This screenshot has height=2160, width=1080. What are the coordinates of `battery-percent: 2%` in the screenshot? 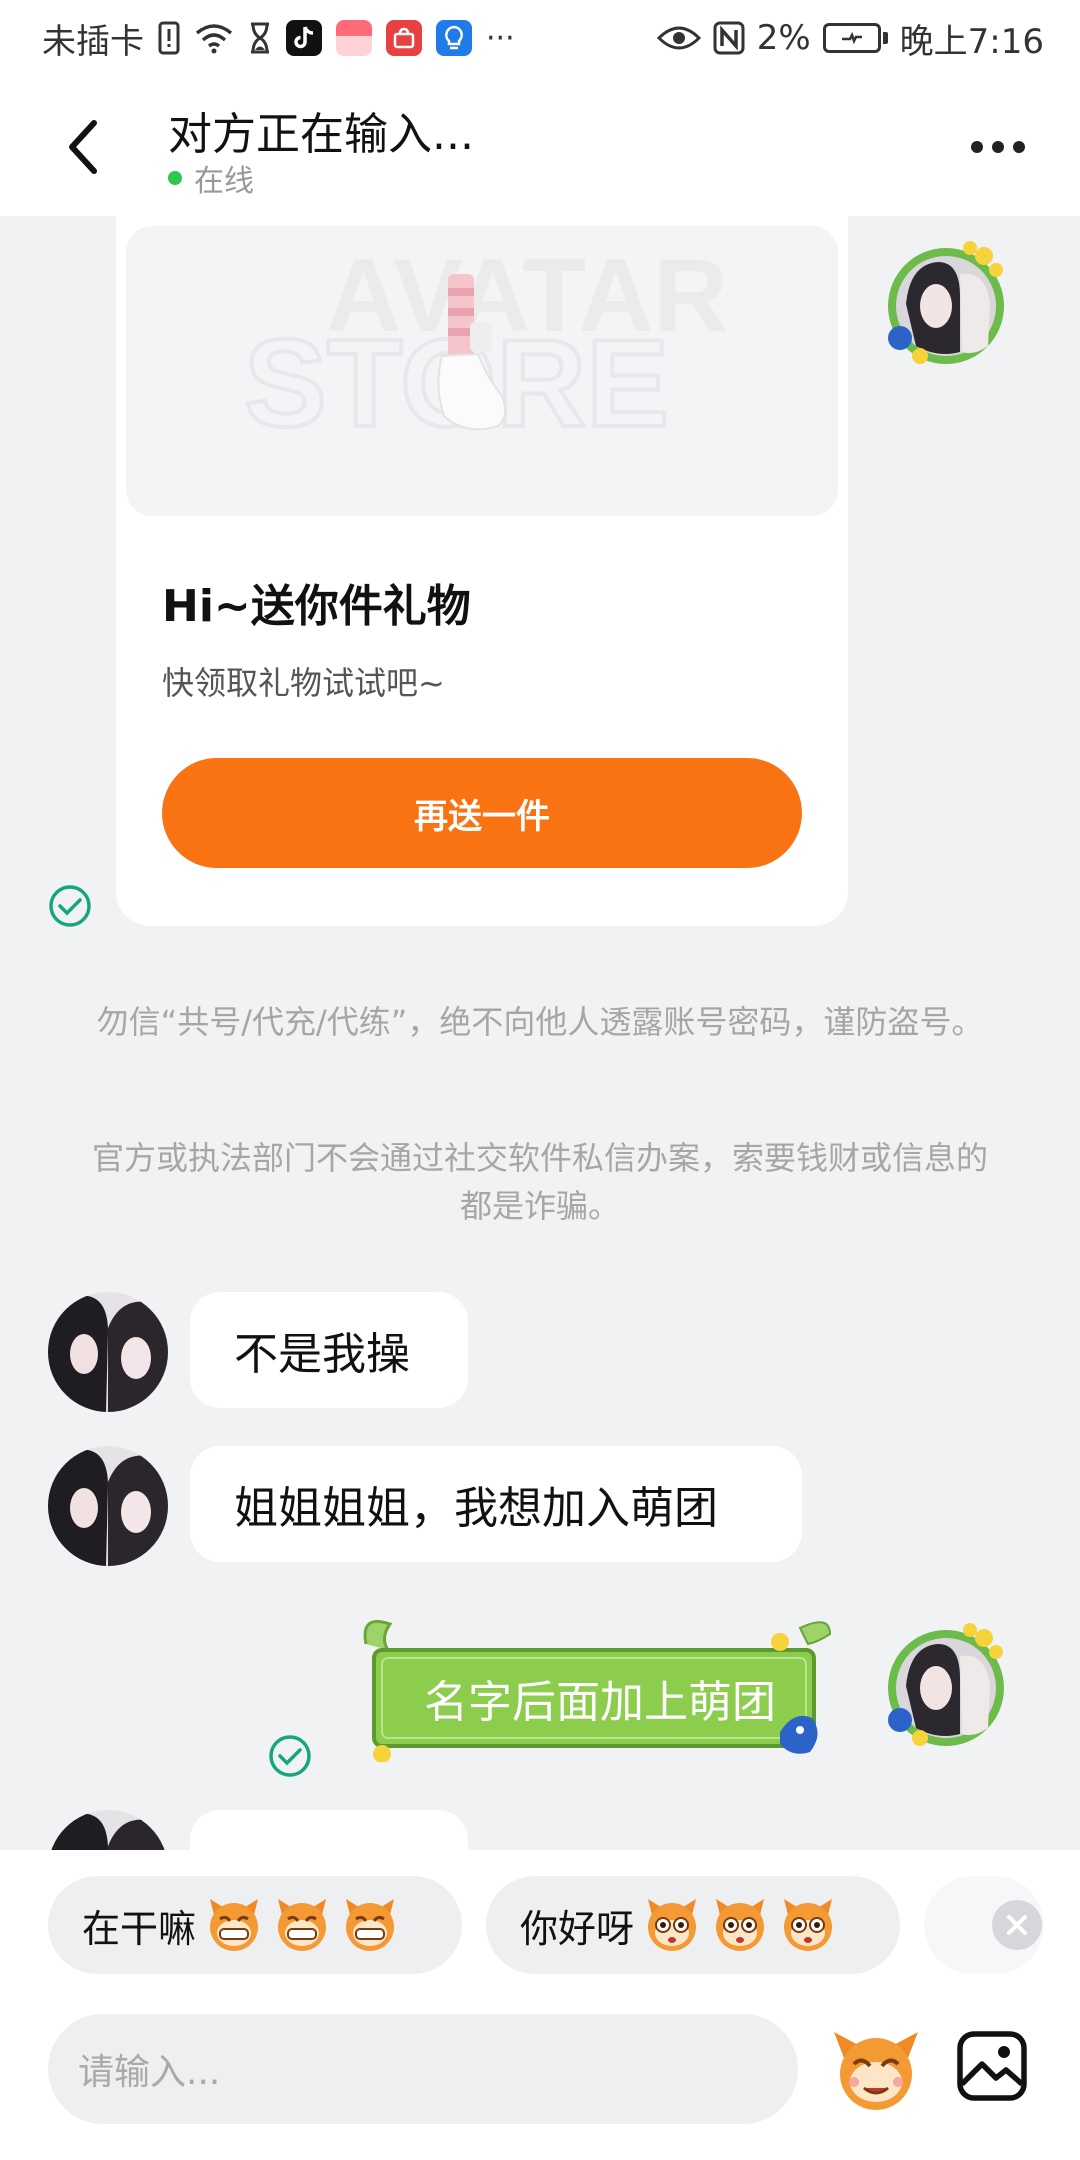 It's located at (783, 38).